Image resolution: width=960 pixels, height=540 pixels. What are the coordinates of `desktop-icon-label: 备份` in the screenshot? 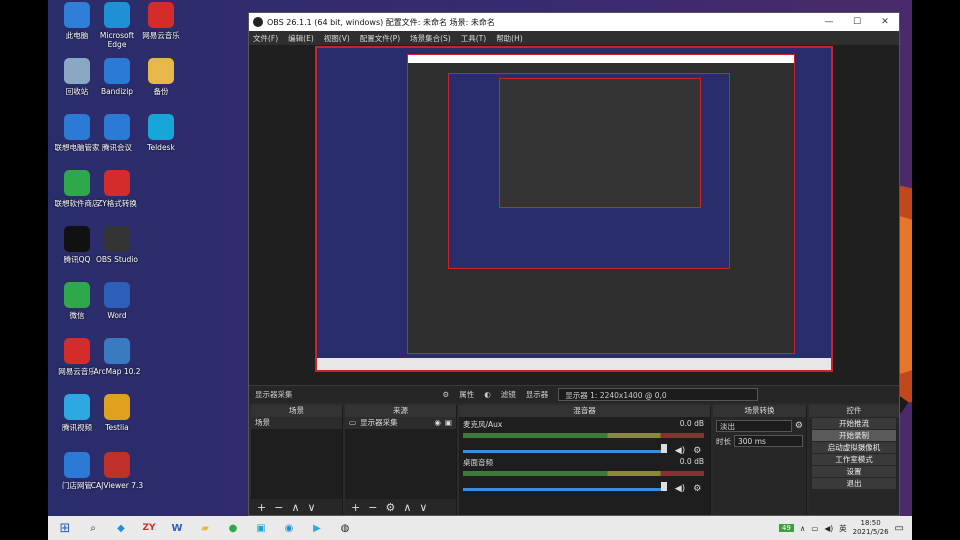 It's located at (161, 91).